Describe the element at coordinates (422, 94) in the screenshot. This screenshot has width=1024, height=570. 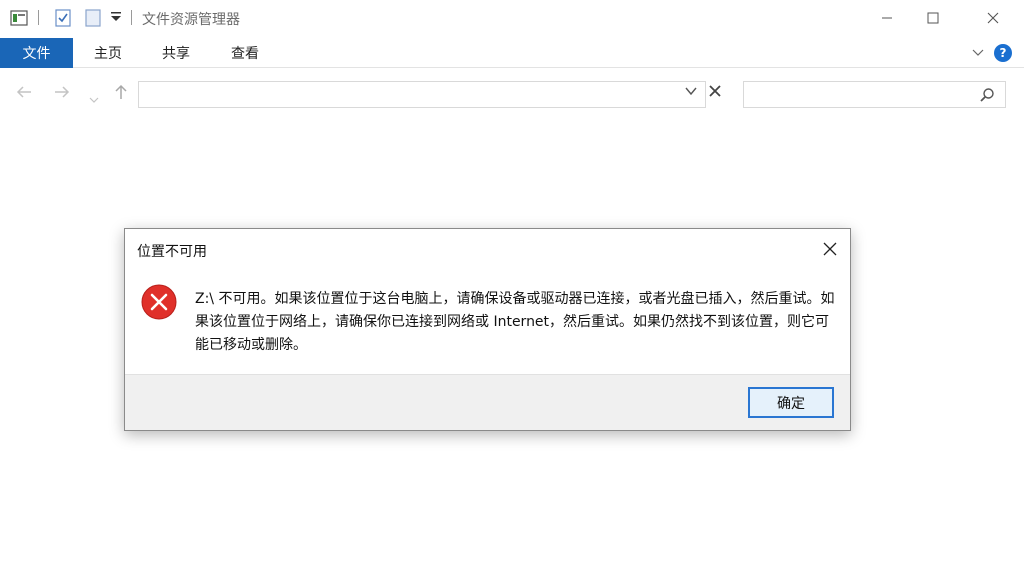
I see `address-bar` at that location.